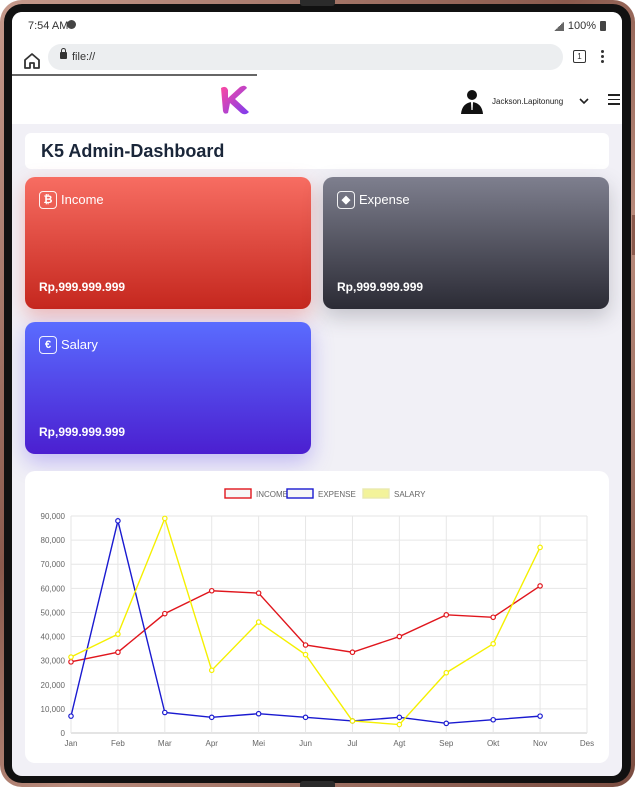  I want to click on x-tick-label: Apr, so click(212, 743).